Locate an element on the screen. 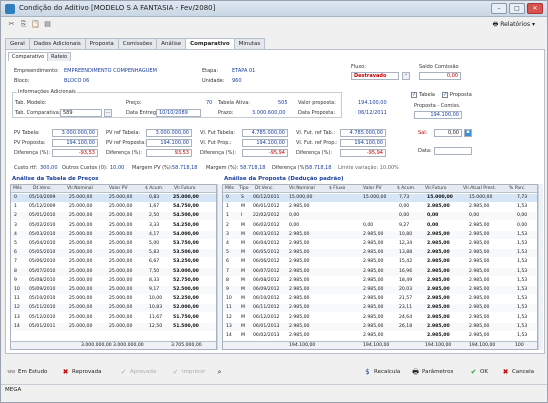  proposta-comiss-field: 194.100,00 is located at coordinates (438, 115).